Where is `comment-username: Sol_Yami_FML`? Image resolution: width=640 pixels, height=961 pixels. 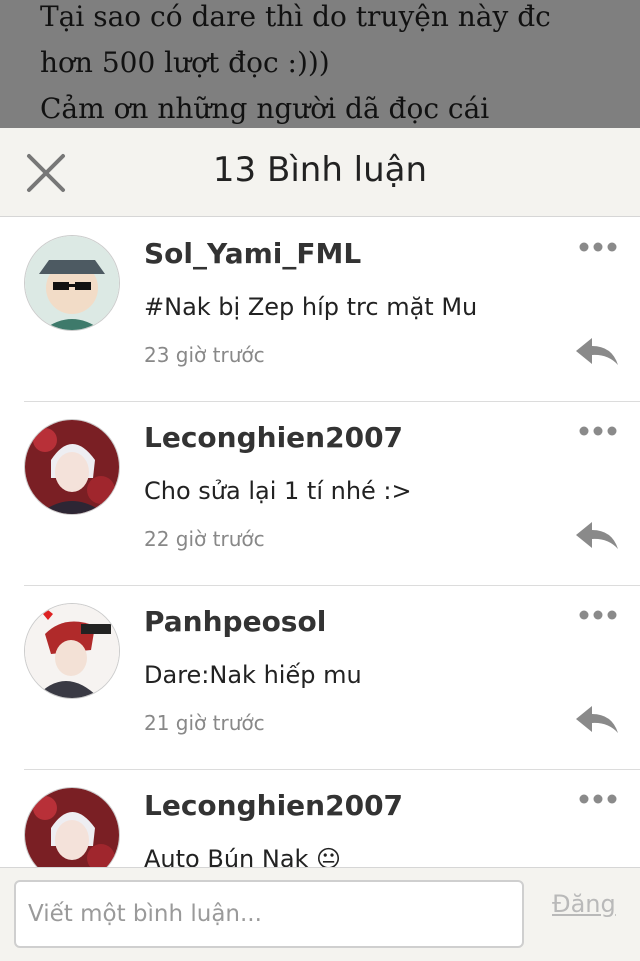
comment-username: Sol_Yami_FML is located at coordinates (252, 253).